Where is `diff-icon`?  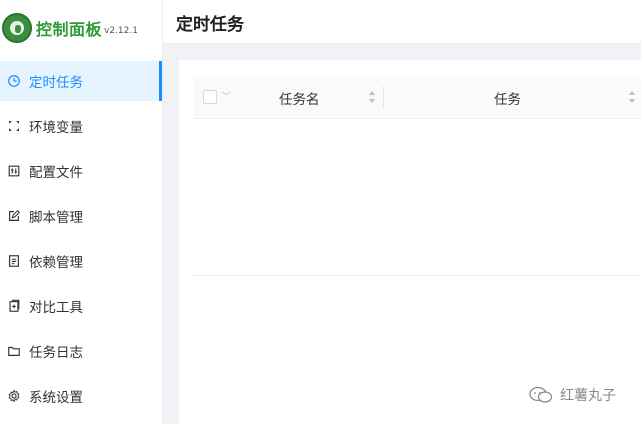
diff-icon is located at coordinates (14, 306).